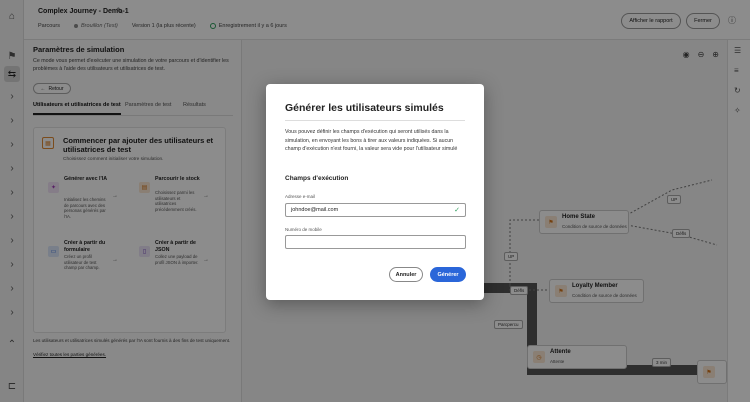 This screenshot has width=750, height=402. What do you see at coordinates (300, 196) in the screenshot?
I see `email-label: Adresse e-mail` at bounding box center [300, 196].